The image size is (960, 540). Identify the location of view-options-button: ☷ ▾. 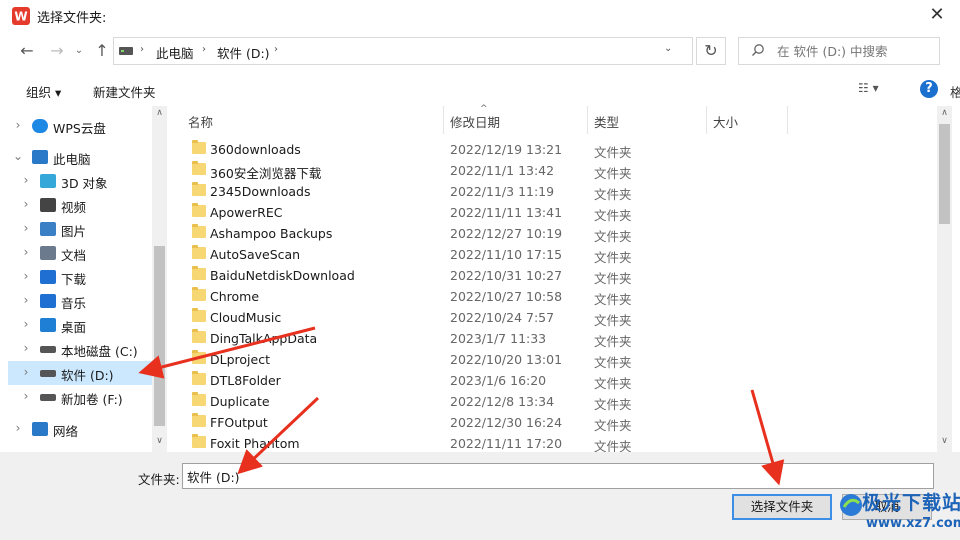
(878, 90).